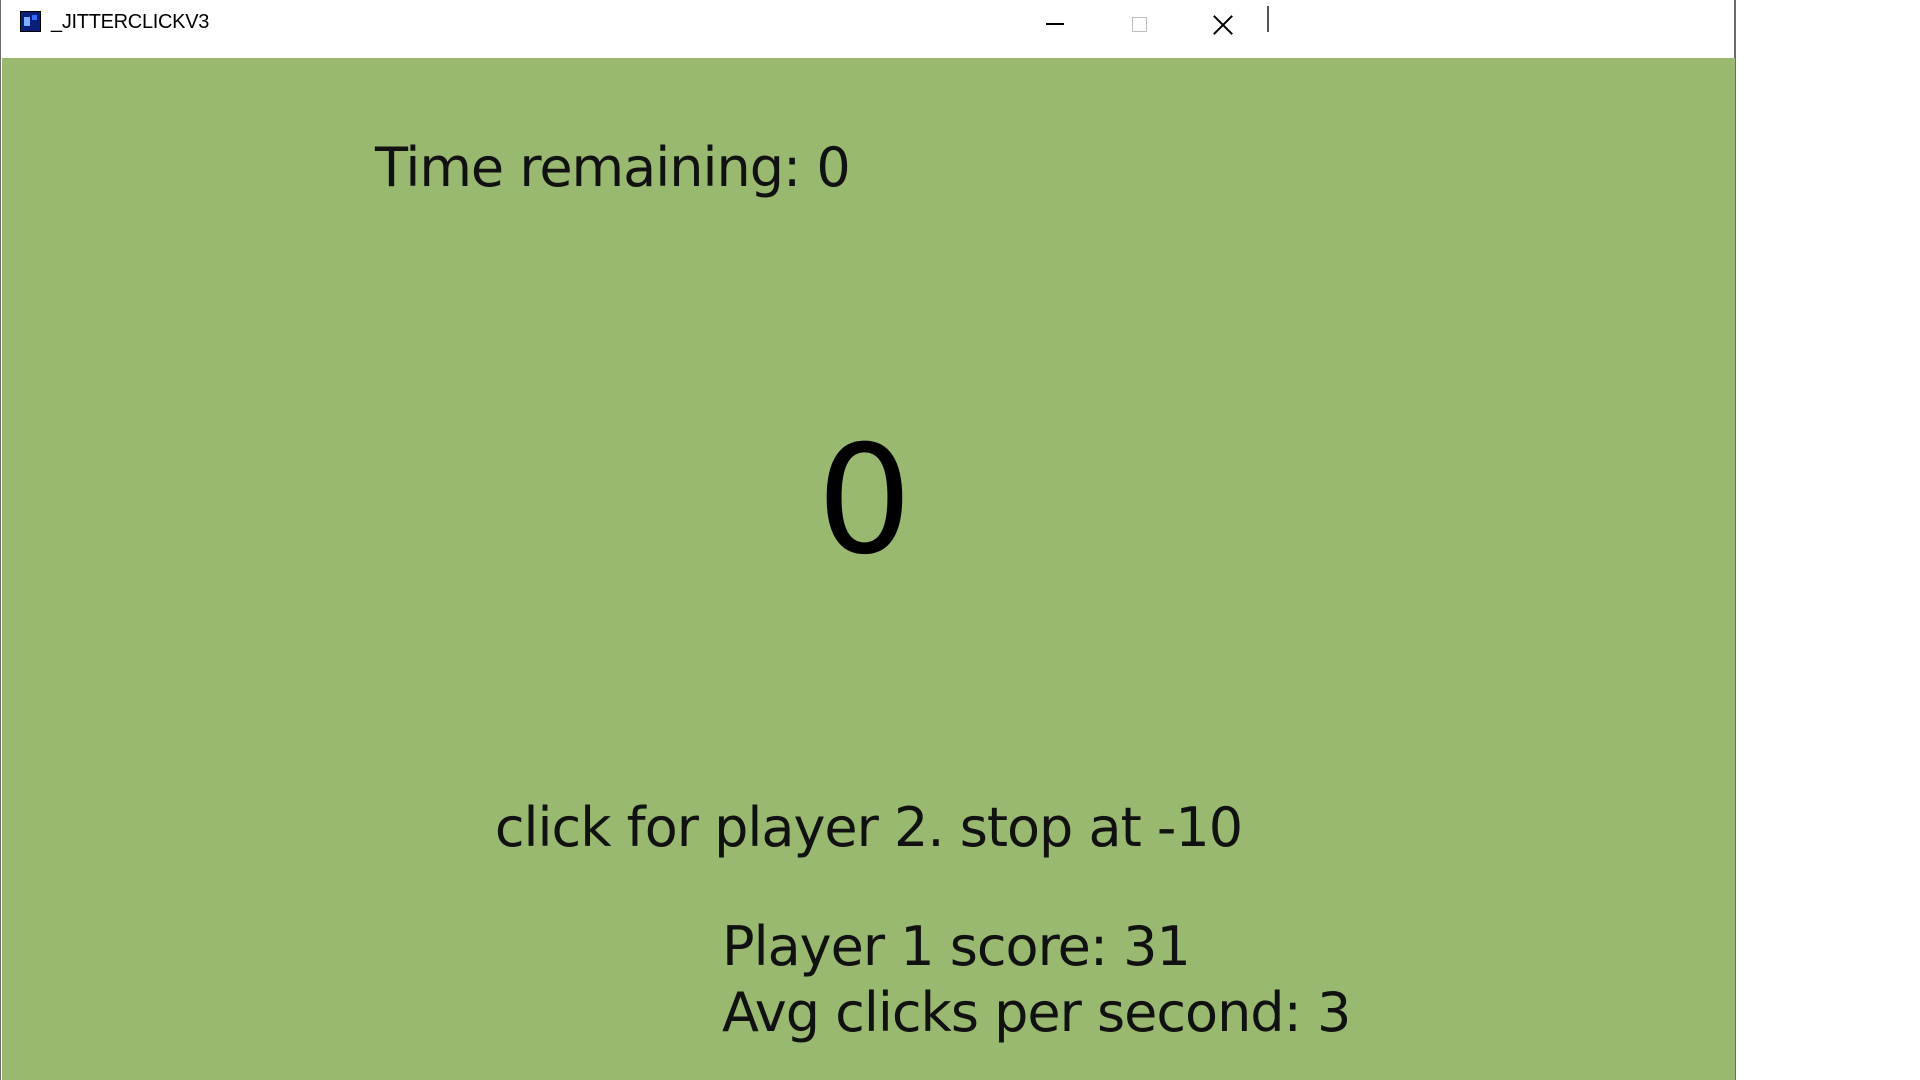  Describe the element at coordinates (1036, 1012) in the screenshot. I see `avg-clicks-per-second: Avg clicks per second: 3` at that location.